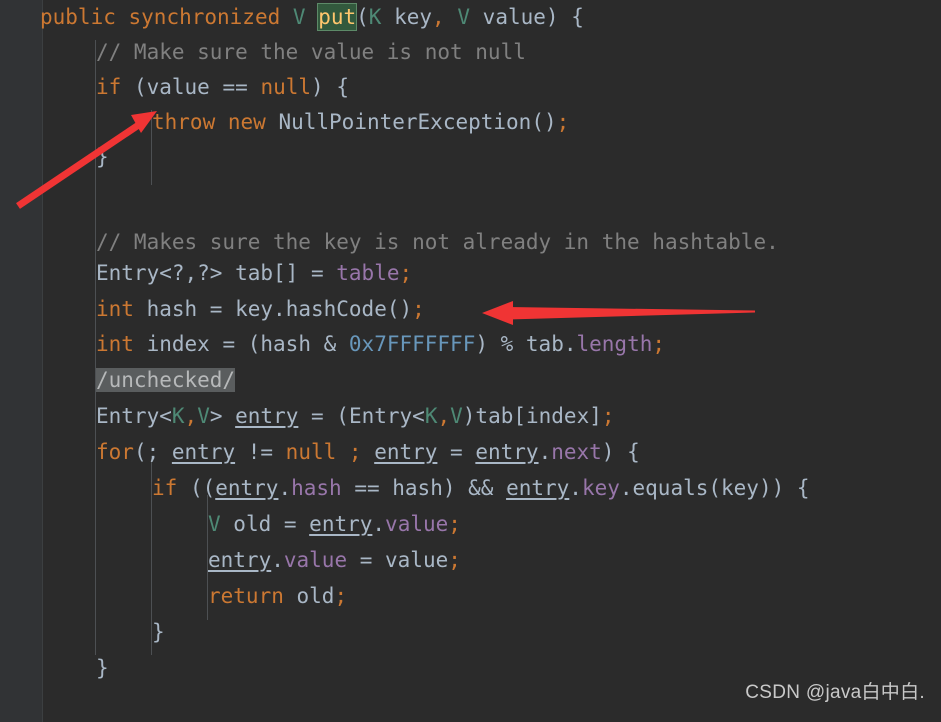 The image size is (941, 722). What do you see at coordinates (464, 17) in the screenshot?
I see `type-param-v2: V` at bounding box center [464, 17].